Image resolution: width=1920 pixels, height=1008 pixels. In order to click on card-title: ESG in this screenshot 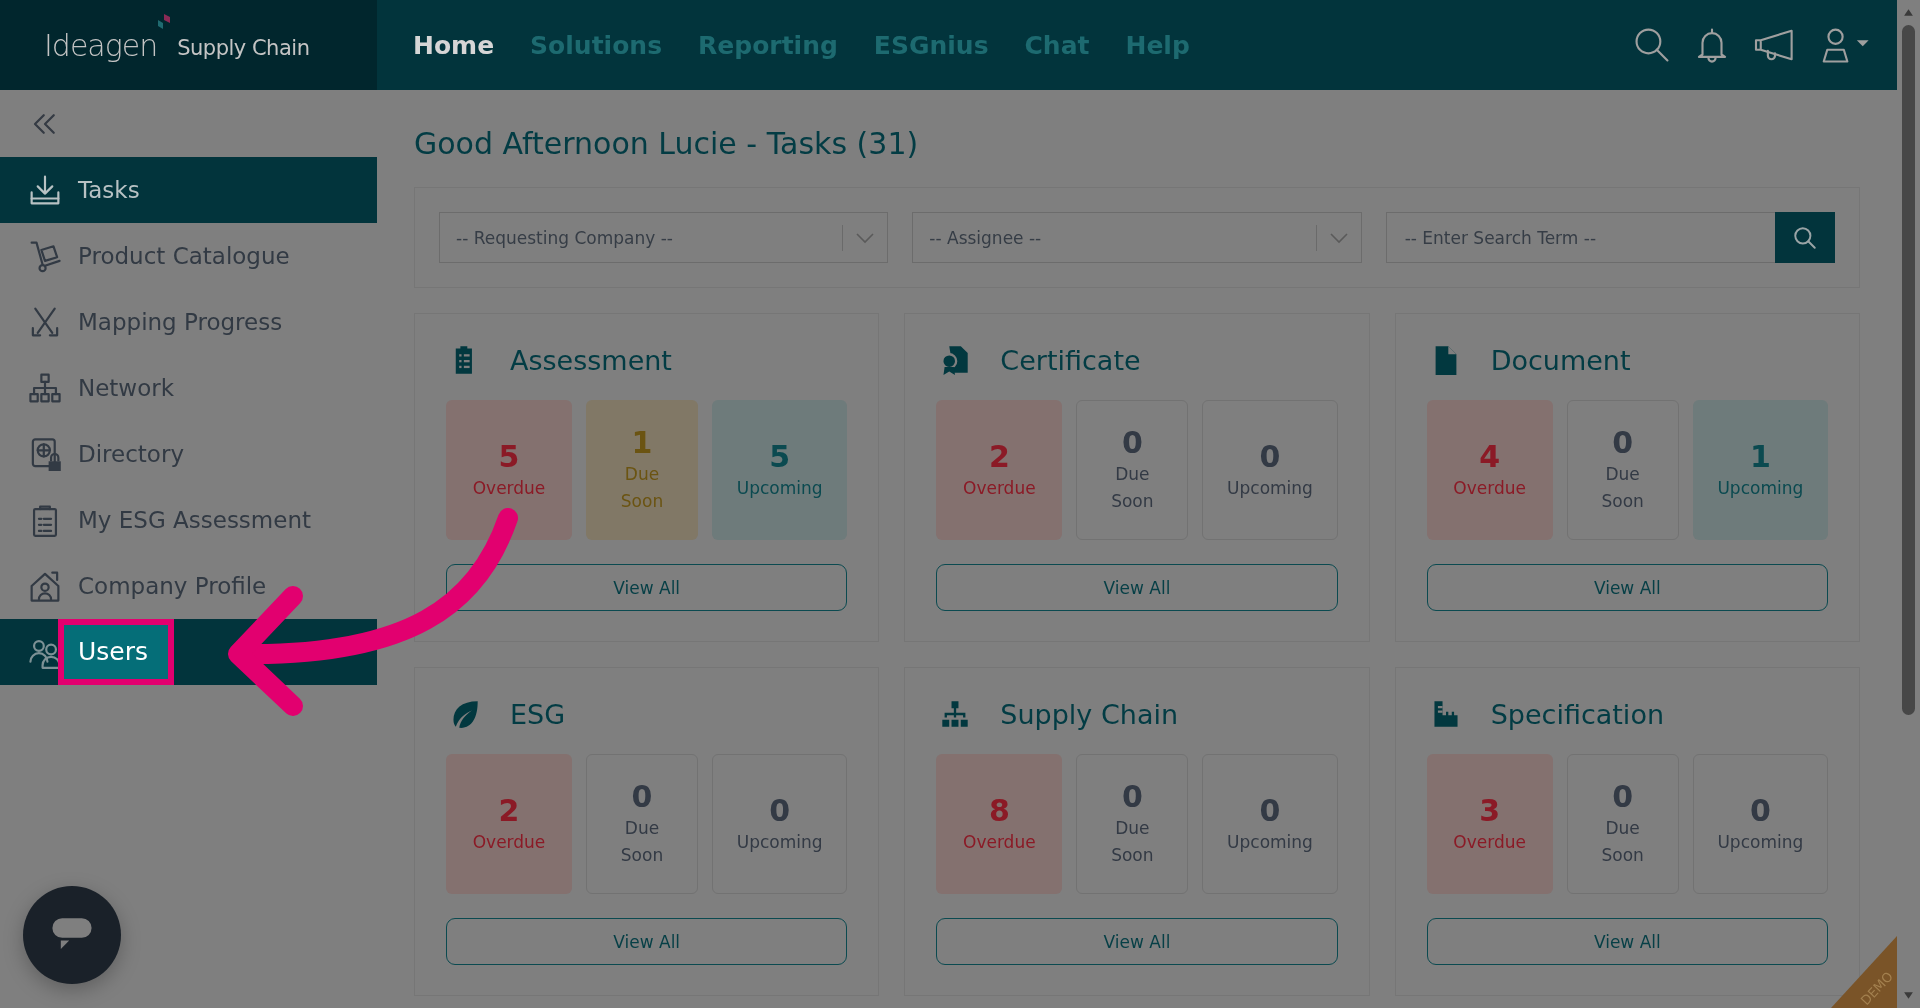, I will do `click(538, 714)`.